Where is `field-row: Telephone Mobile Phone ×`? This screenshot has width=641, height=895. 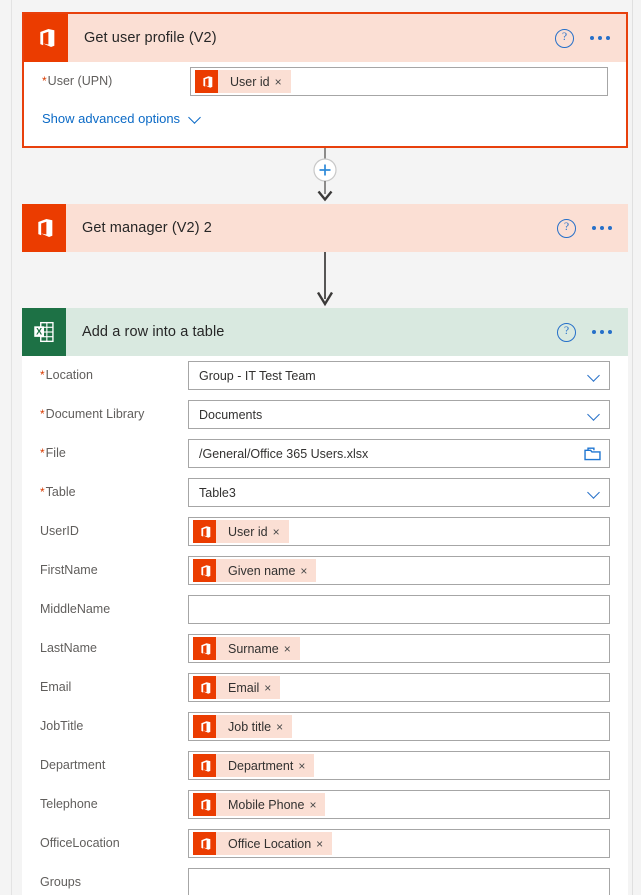
field-row: Telephone Mobile Phone × is located at coordinates (325, 804).